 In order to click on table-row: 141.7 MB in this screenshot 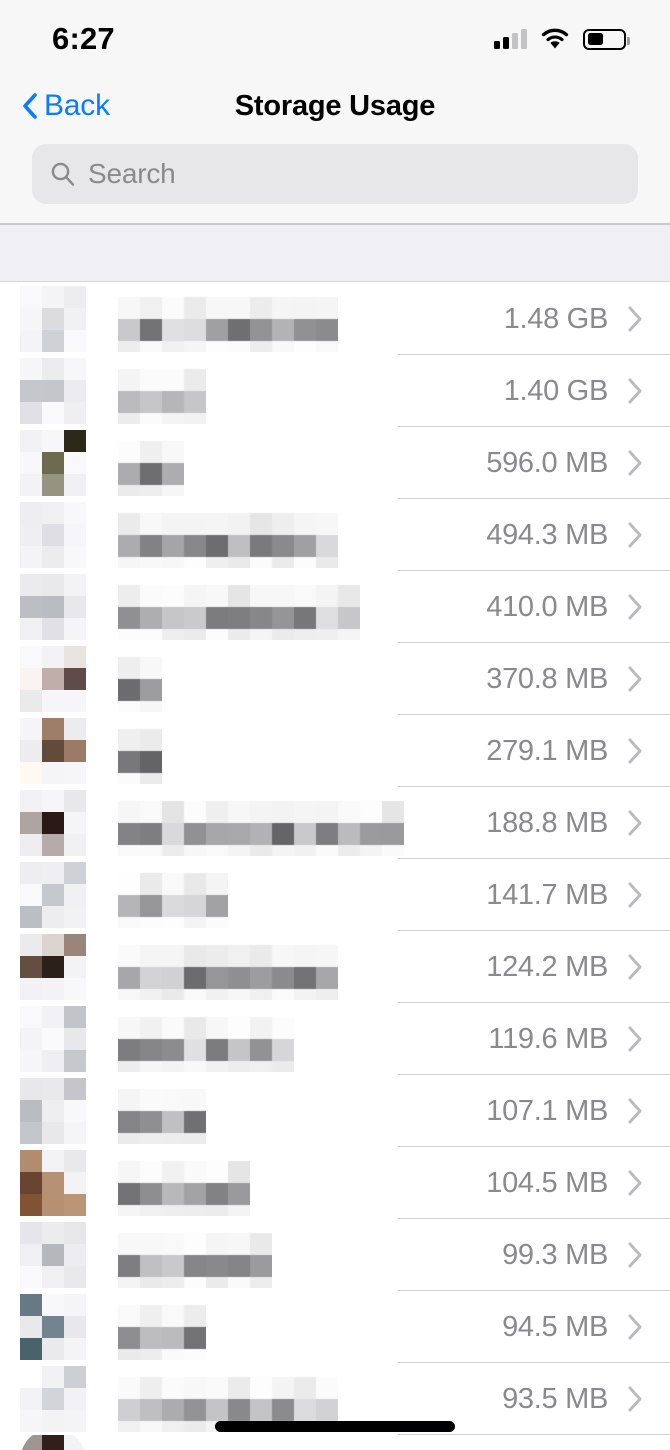, I will do `click(335, 895)`.